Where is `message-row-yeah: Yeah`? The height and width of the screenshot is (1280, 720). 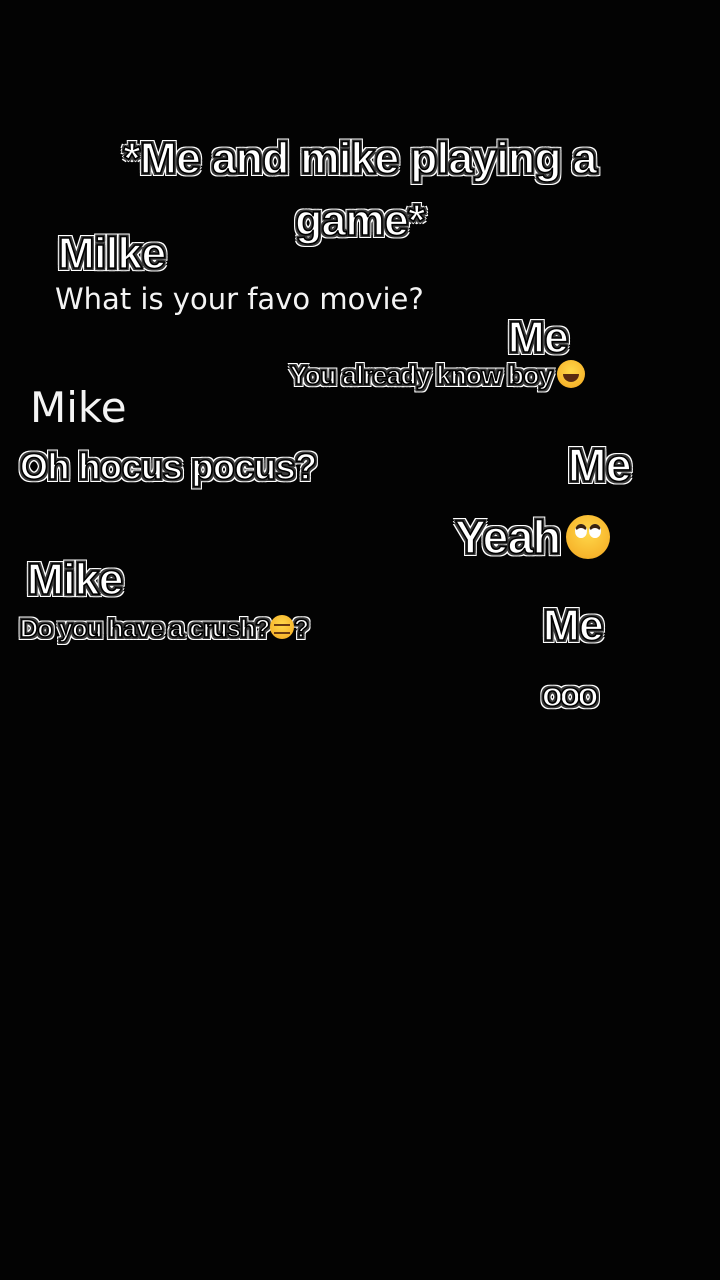 message-row-yeah: Yeah is located at coordinates (532, 537).